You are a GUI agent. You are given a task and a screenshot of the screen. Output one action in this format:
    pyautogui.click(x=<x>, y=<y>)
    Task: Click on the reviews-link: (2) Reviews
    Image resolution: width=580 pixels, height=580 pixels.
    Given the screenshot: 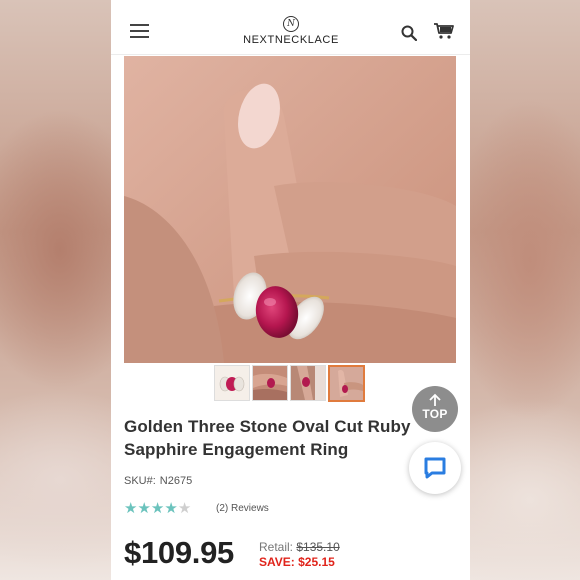 What is the action you would take?
    pyautogui.click(x=242, y=508)
    